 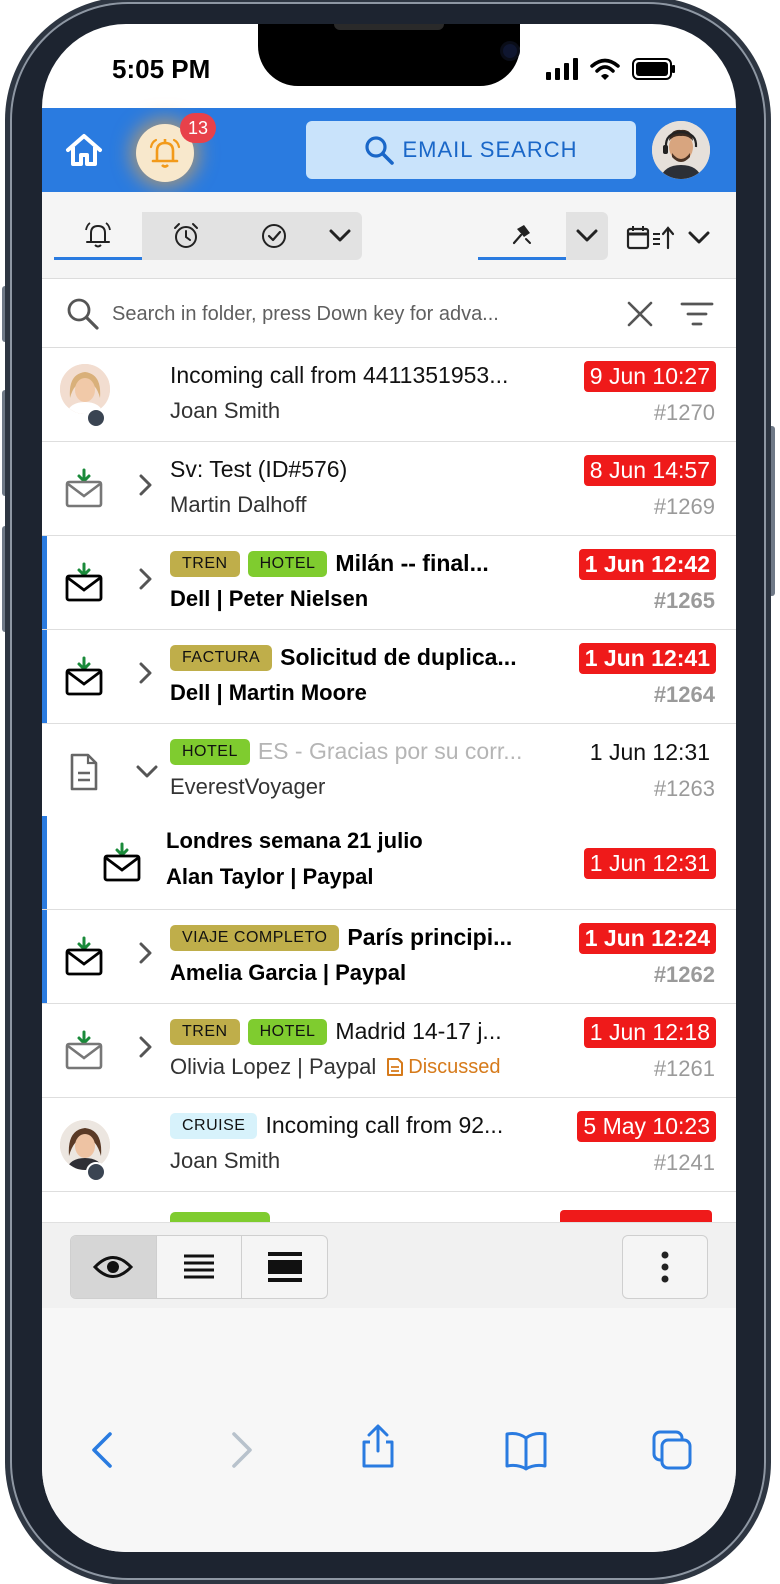 What do you see at coordinates (221, 657) in the screenshot?
I see `tag-badge: FACTURA` at bounding box center [221, 657].